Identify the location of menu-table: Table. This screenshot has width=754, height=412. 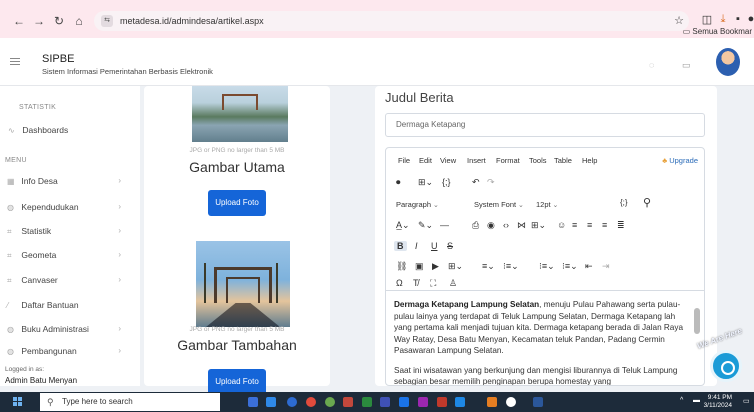
(563, 160).